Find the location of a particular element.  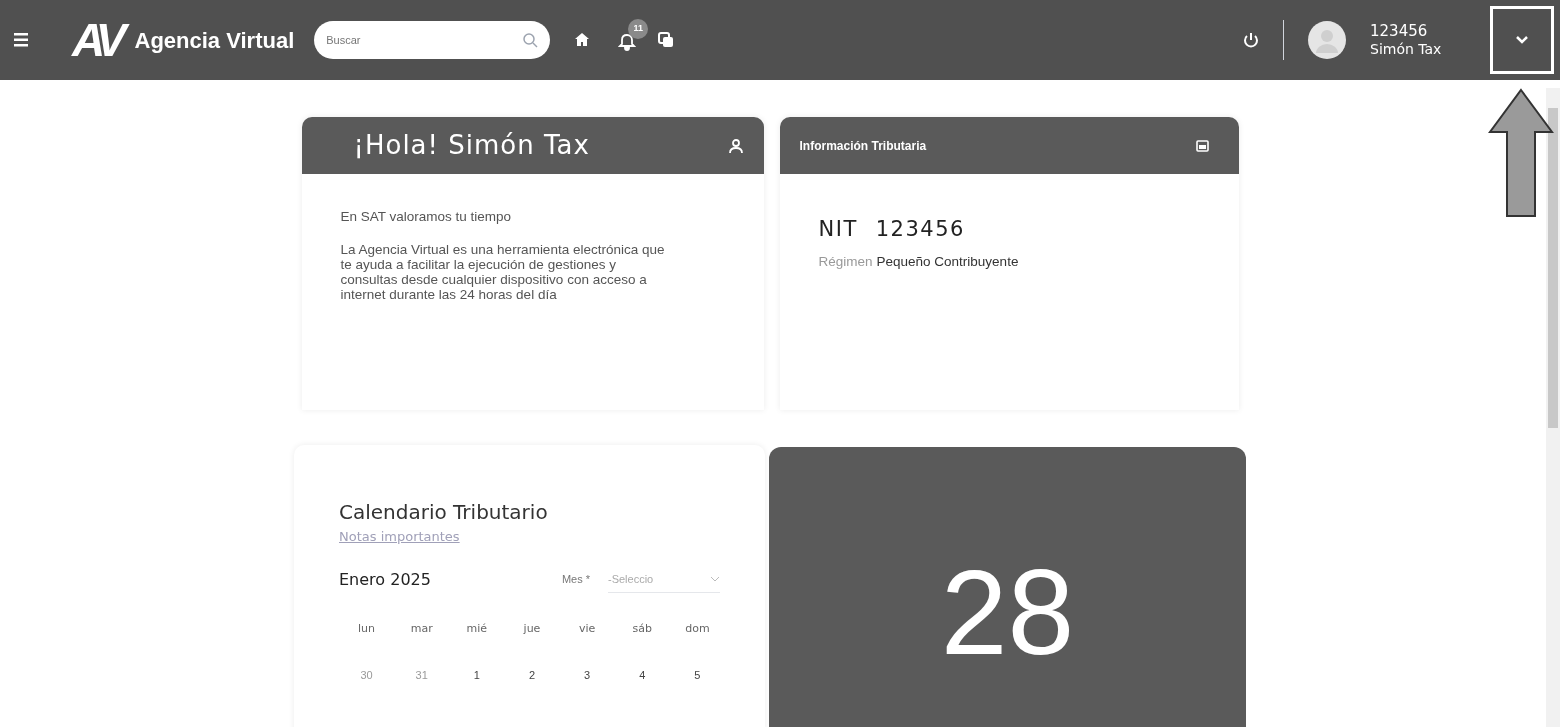

card-title: Información Tributaria is located at coordinates (863, 146).